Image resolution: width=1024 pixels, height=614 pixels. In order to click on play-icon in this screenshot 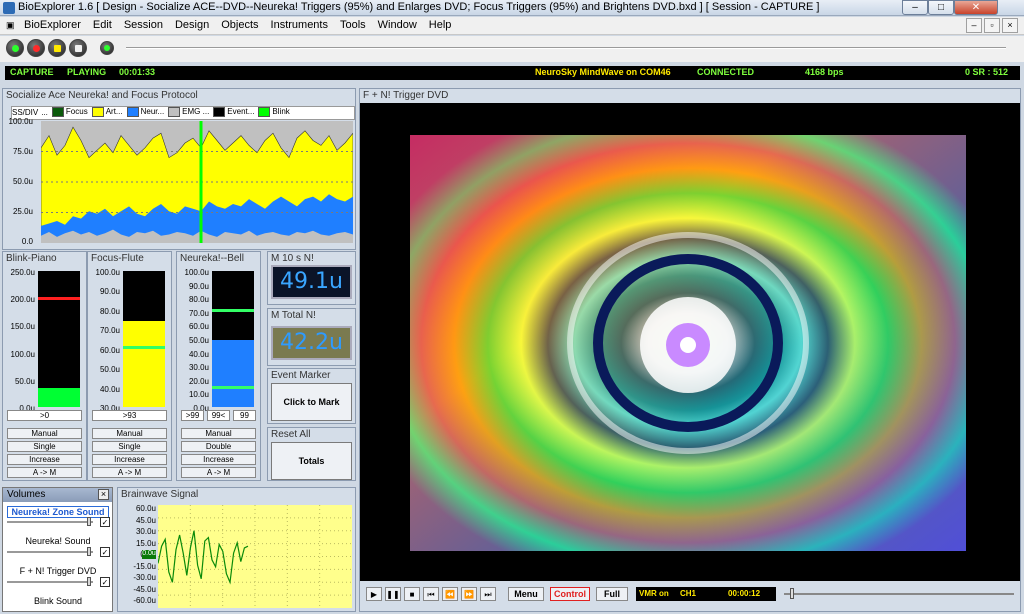, I will do `click(15, 48)`.